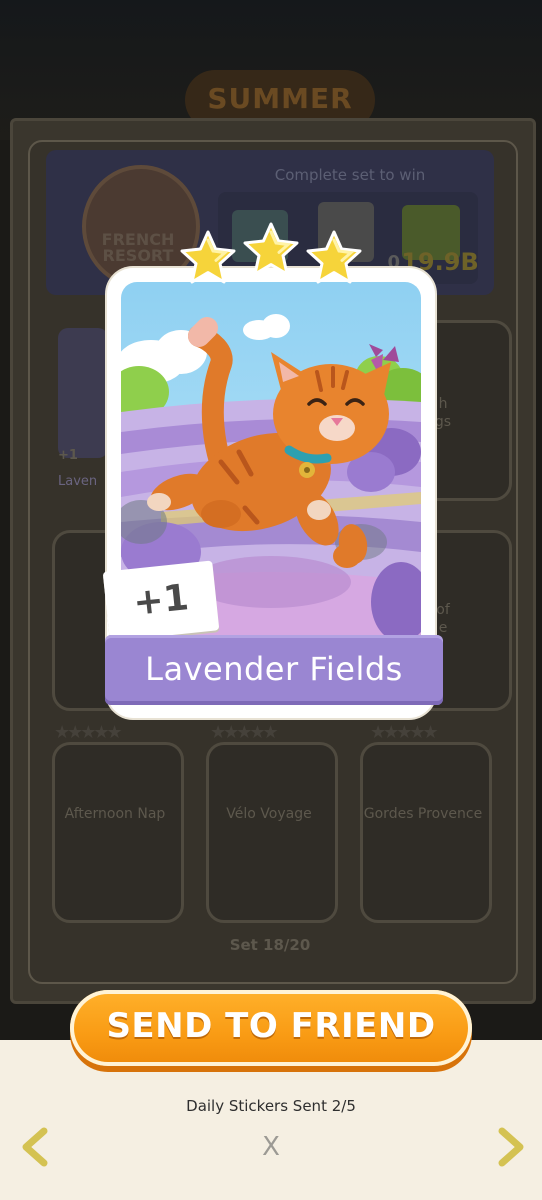 This screenshot has height=1200, width=542. Describe the element at coordinates (350, 175) in the screenshot. I see `complete-set-text: Complete set to win` at that location.